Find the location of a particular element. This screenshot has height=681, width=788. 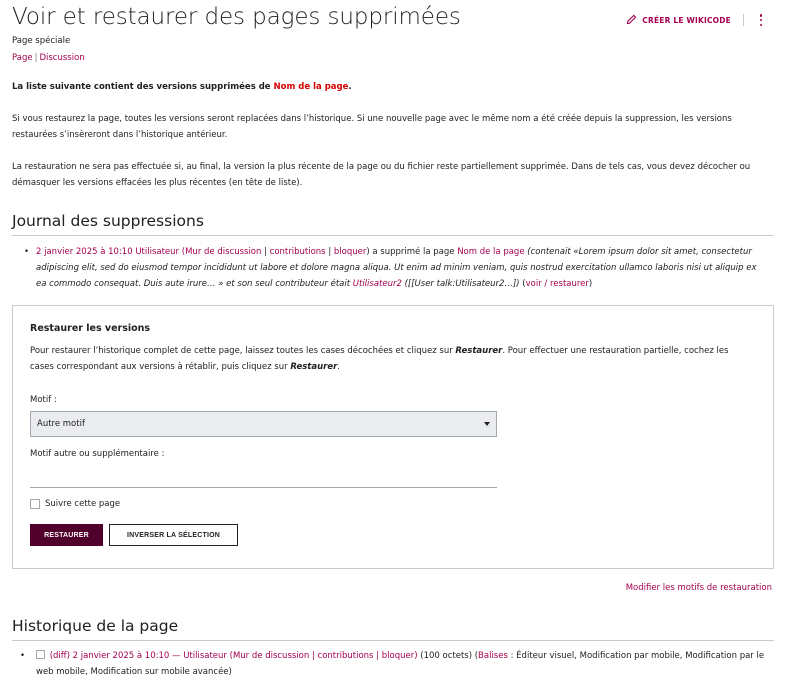

log-contributor-link: Utilisateur2 is located at coordinates (377, 284).